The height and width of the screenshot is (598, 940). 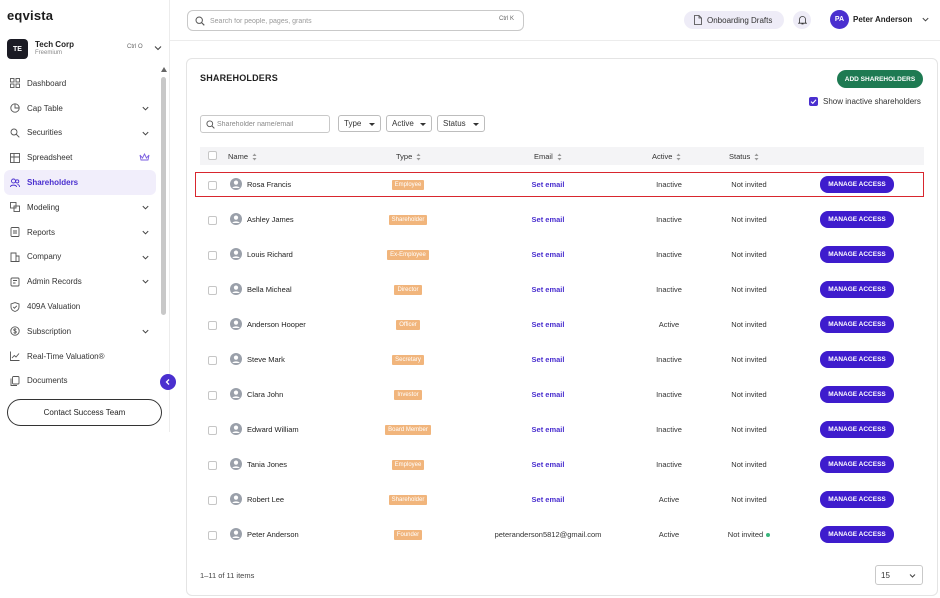 I want to click on user-menu: PA Peter Anderson, so click(x=881, y=20).